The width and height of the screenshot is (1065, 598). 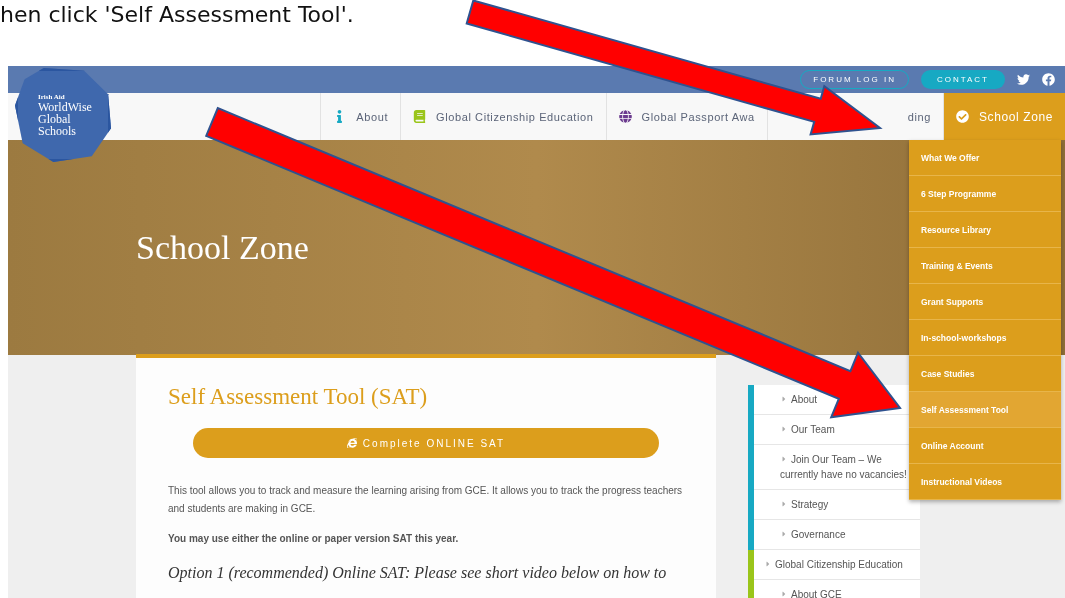 What do you see at coordinates (837, 535) in the screenshot?
I see `sidebar-link: Governance` at bounding box center [837, 535].